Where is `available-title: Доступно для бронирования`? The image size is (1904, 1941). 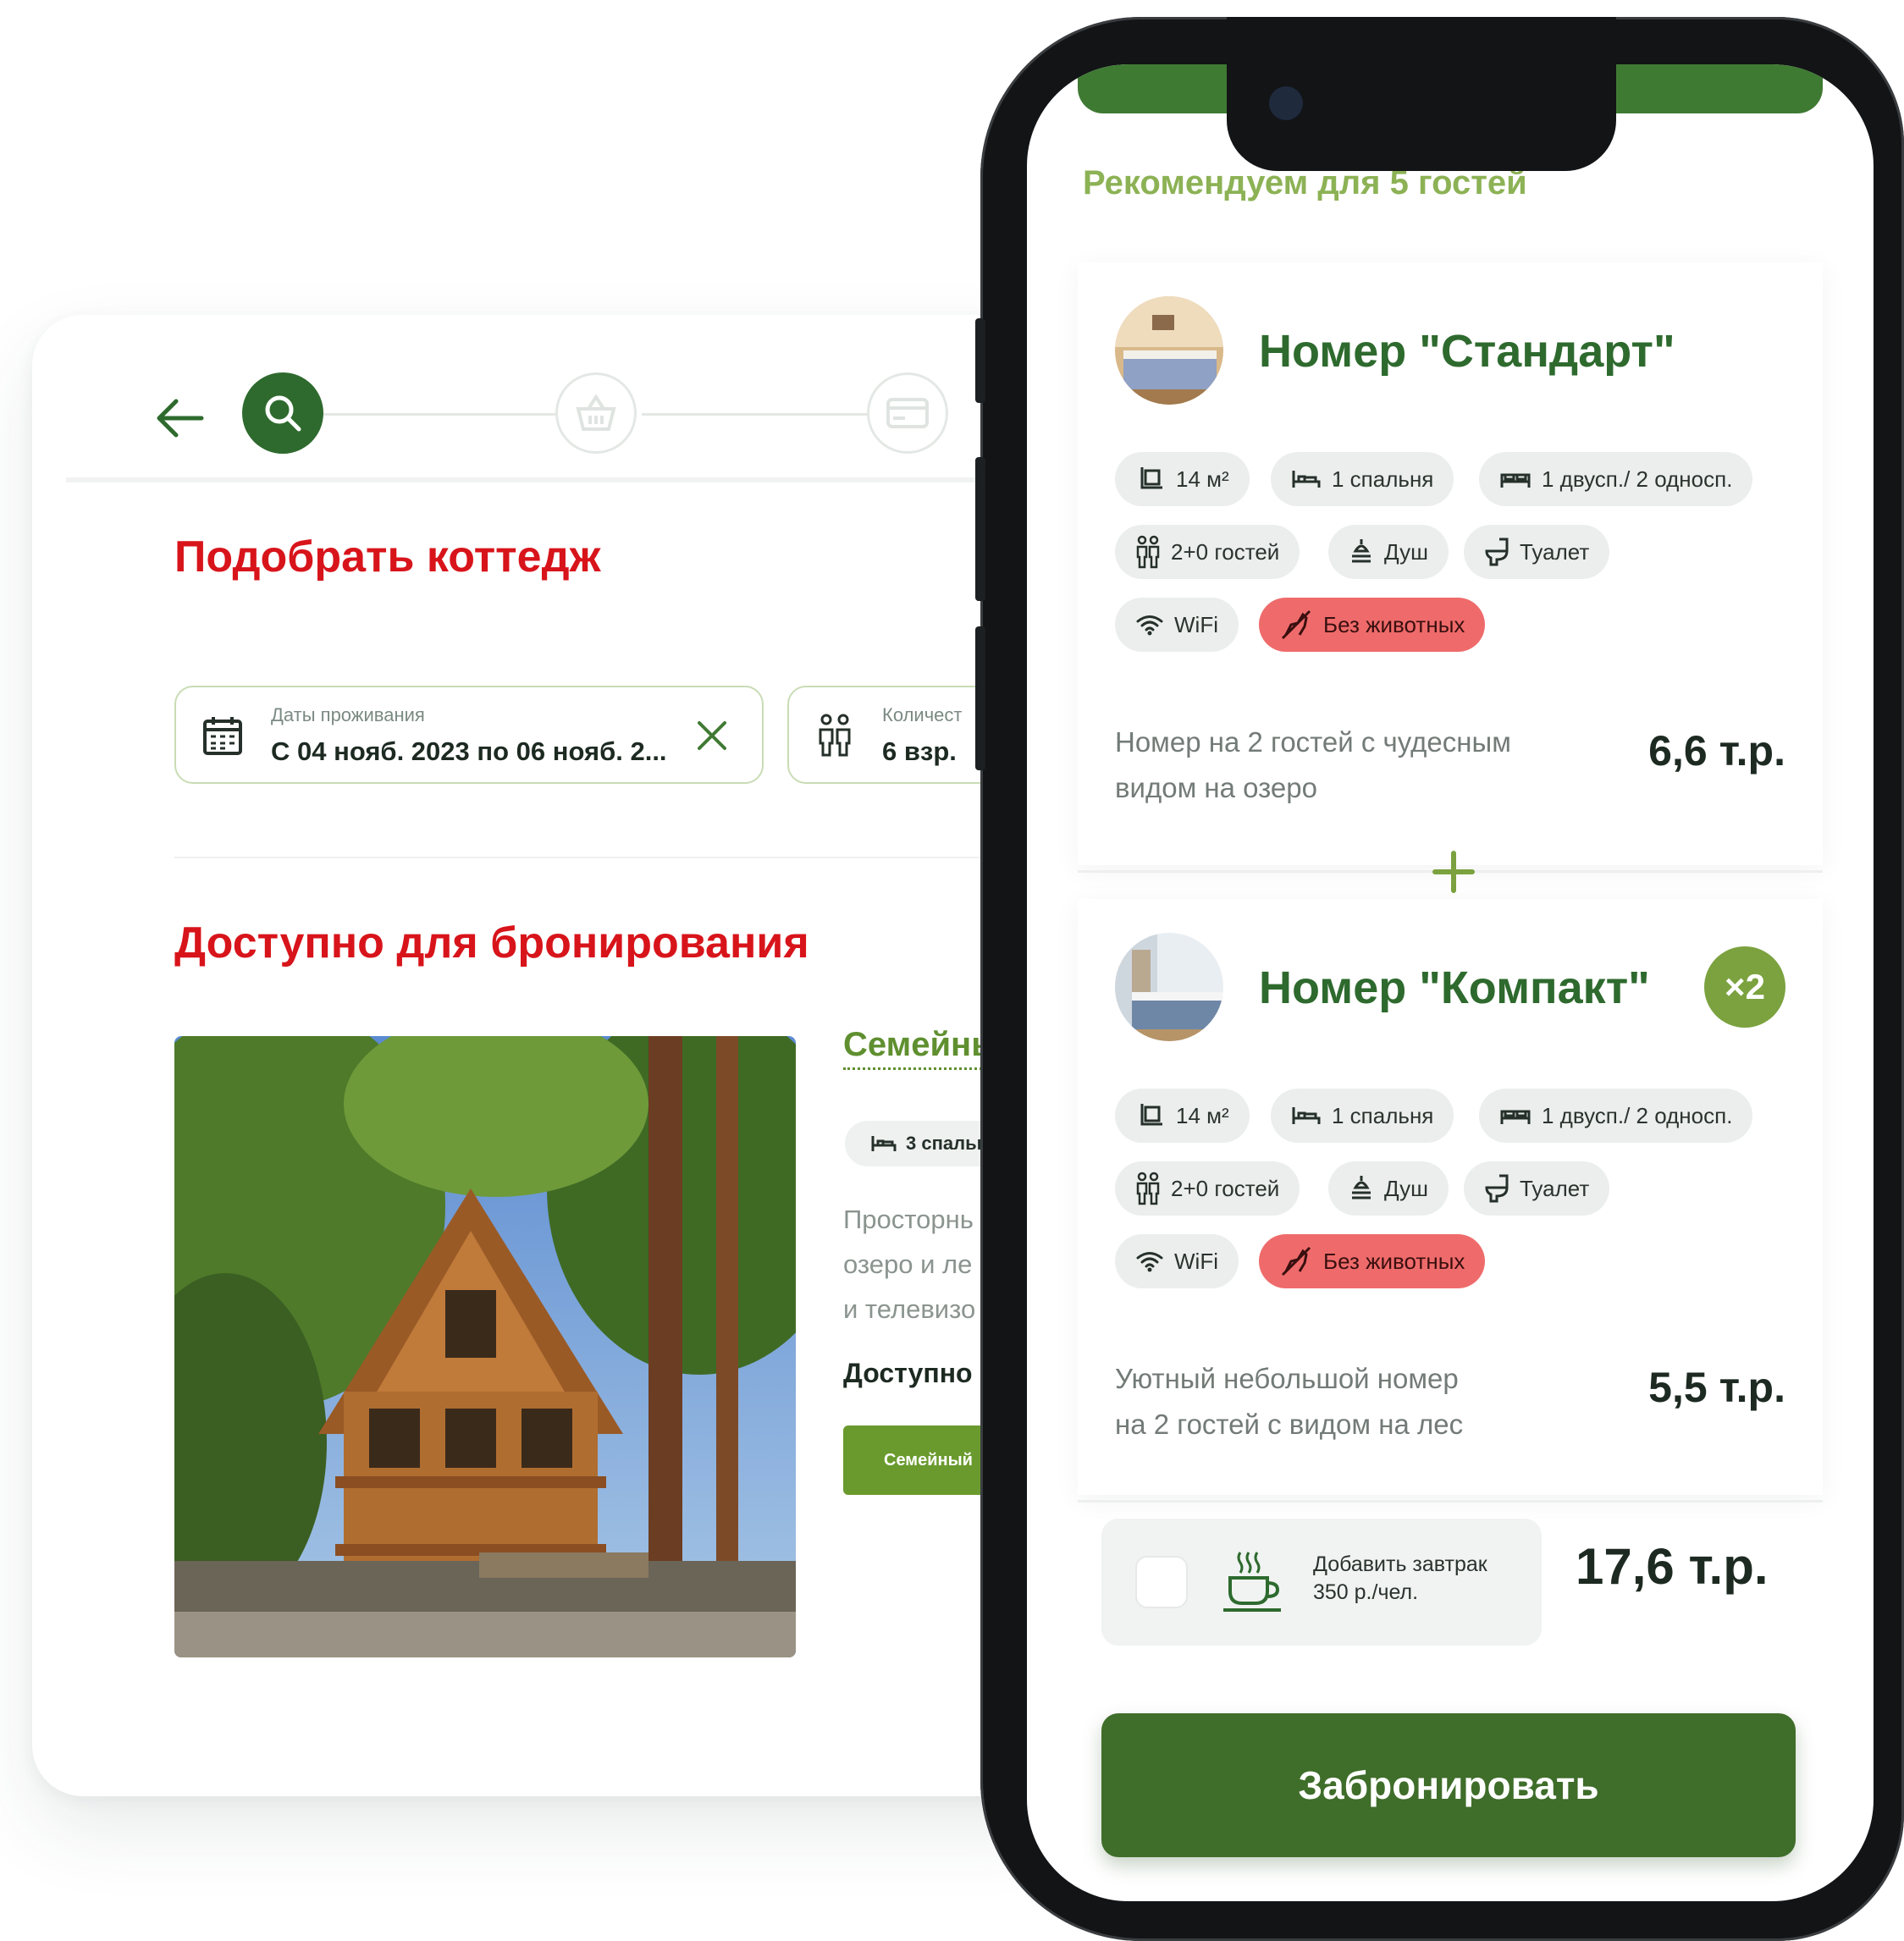
available-title: Доступно для бронирования is located at coordinates (492, 943).